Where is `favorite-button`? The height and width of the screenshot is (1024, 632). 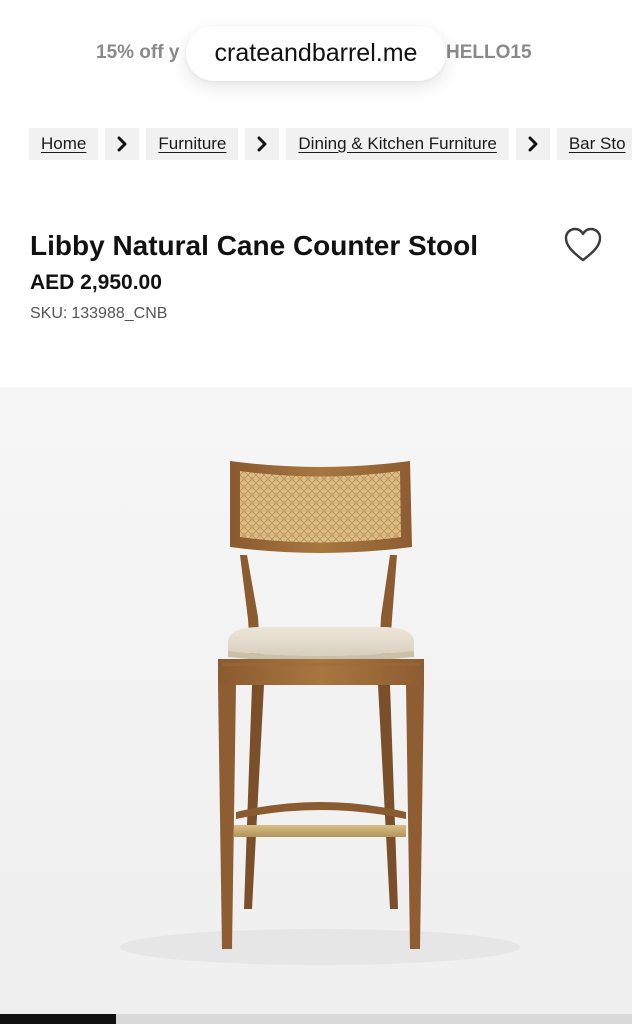
favorite-button is located at coordinates (583, 245).